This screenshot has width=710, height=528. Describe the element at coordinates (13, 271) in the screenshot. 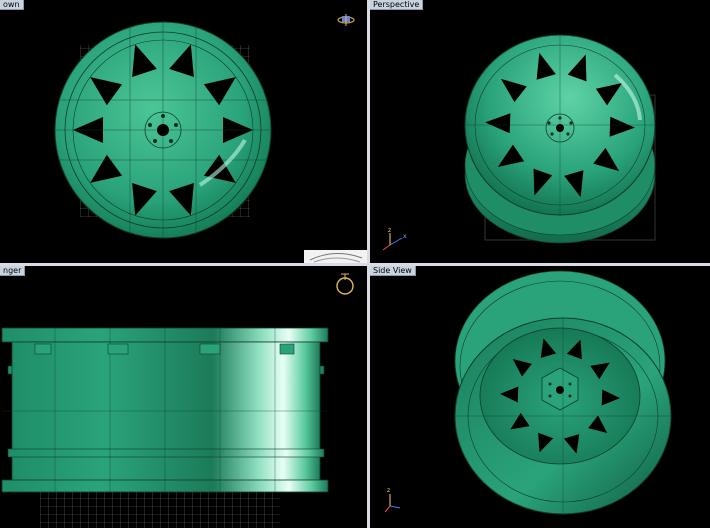

I see `viewport-label-front: nger` at that location.